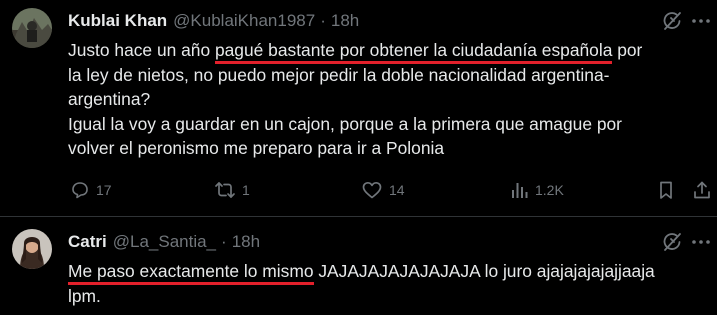  Describe the element at coordinates (244, 21) in the screenshot. I see `author-handle: @KublaiKhan1987` at that location.